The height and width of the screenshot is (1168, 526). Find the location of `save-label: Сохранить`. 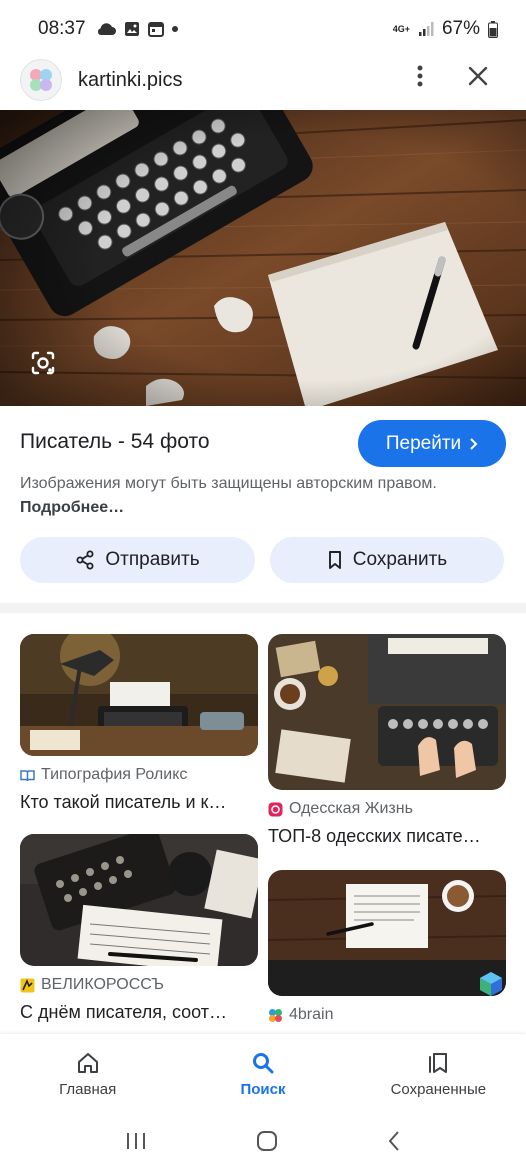

save-label: Сохранить is located at coordinates (400, 559).